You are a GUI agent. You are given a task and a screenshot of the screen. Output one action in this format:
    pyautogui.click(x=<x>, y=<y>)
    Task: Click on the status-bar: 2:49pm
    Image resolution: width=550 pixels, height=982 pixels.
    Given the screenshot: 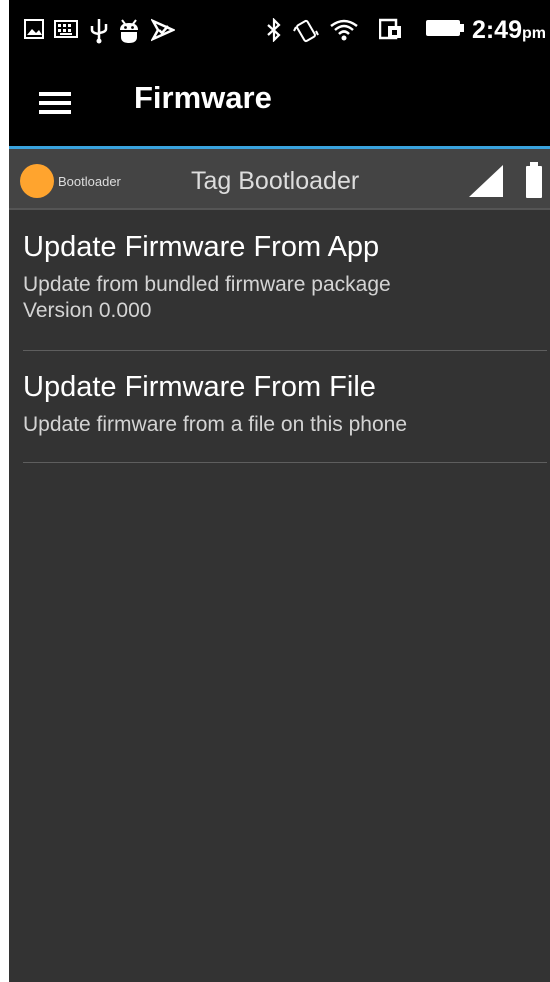 What is the action you would take?
    pyautogui.click(x=279, y=31)
    